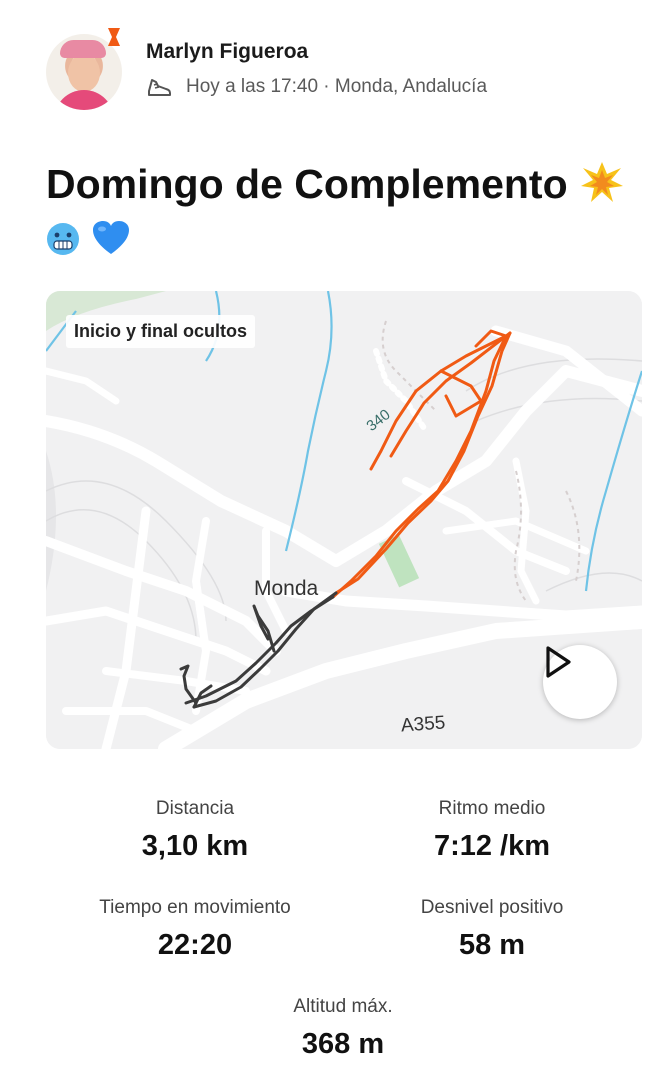 This screenshot has width=653, height=1080. What do you see at coordinates (492, 846) in the screenshot?
I see `stat-pace-value: 7:12 /km` at bounding box center [492, 846].